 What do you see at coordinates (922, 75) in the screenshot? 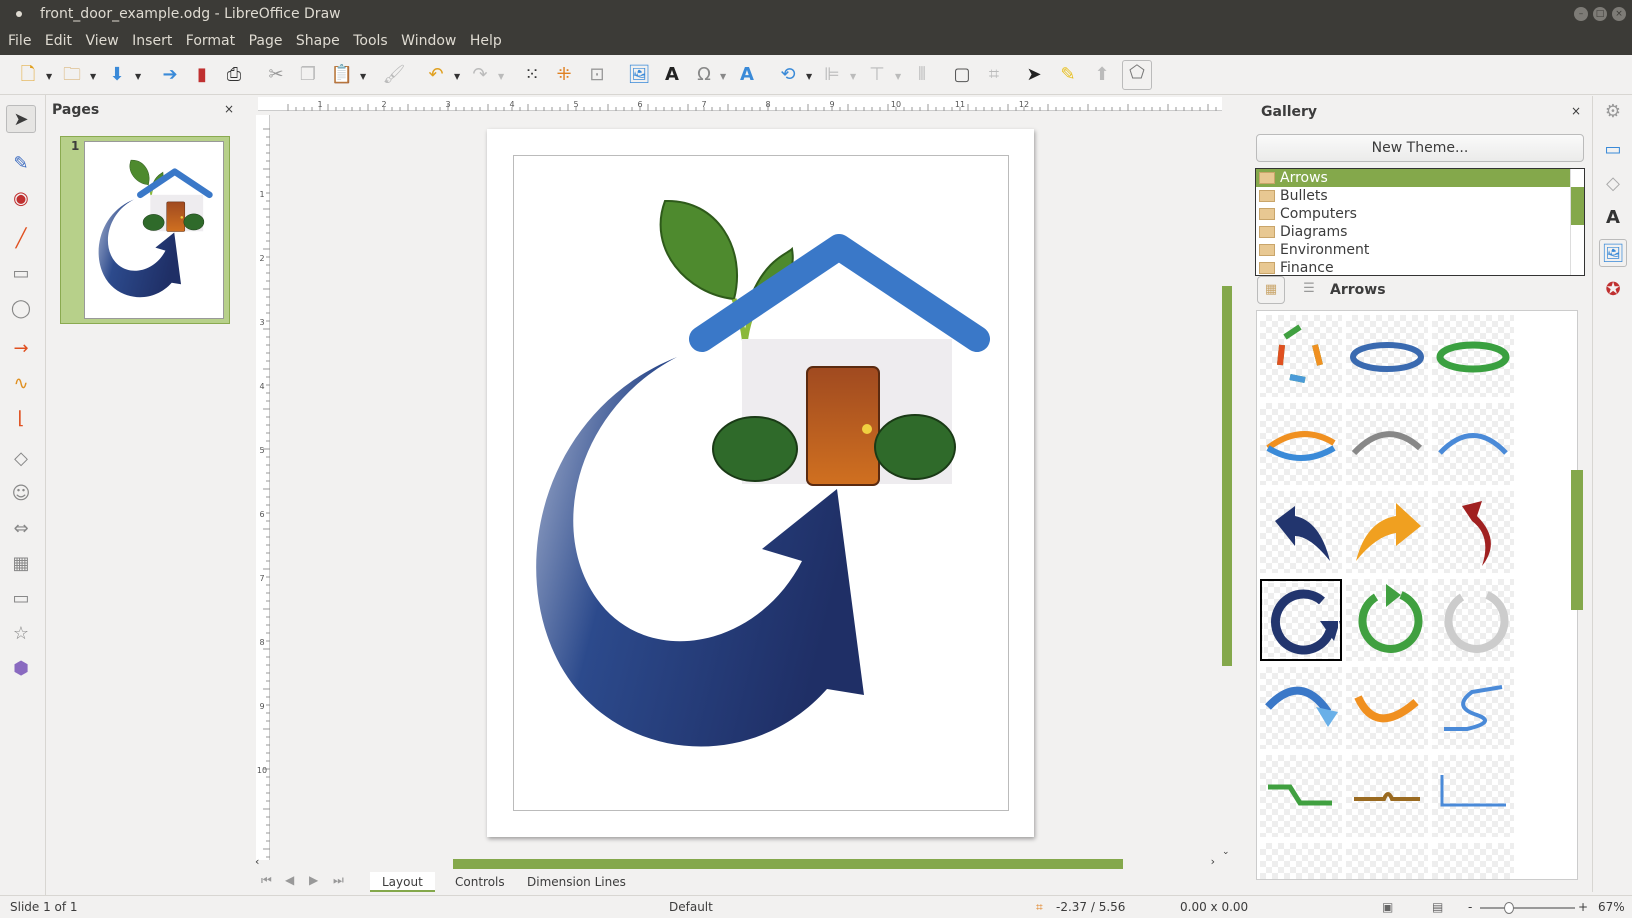
I see `distribute-icon: ⦀` at bounding box center [922, 75].